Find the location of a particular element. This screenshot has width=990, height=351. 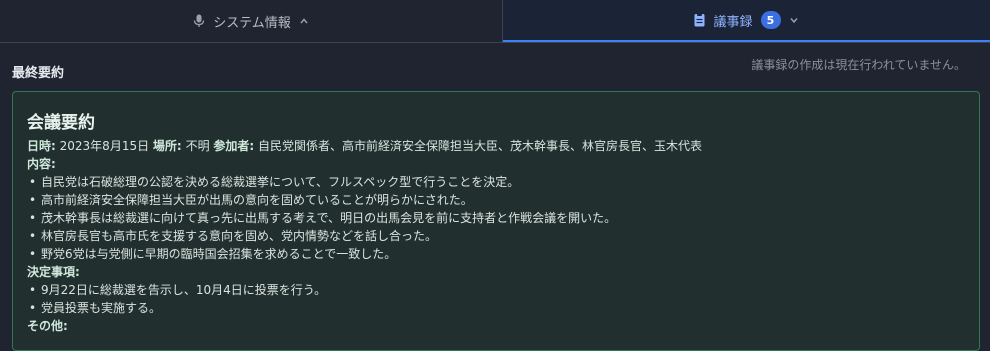

date-value: 2023年8月15日 is located at coordinates (104, 146).